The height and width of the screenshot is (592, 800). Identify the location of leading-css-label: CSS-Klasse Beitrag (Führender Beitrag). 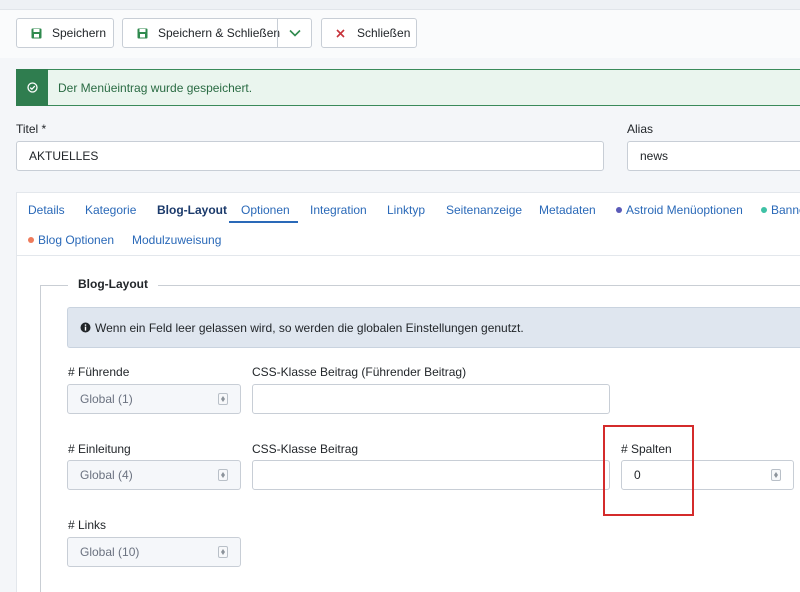
(359, 372).